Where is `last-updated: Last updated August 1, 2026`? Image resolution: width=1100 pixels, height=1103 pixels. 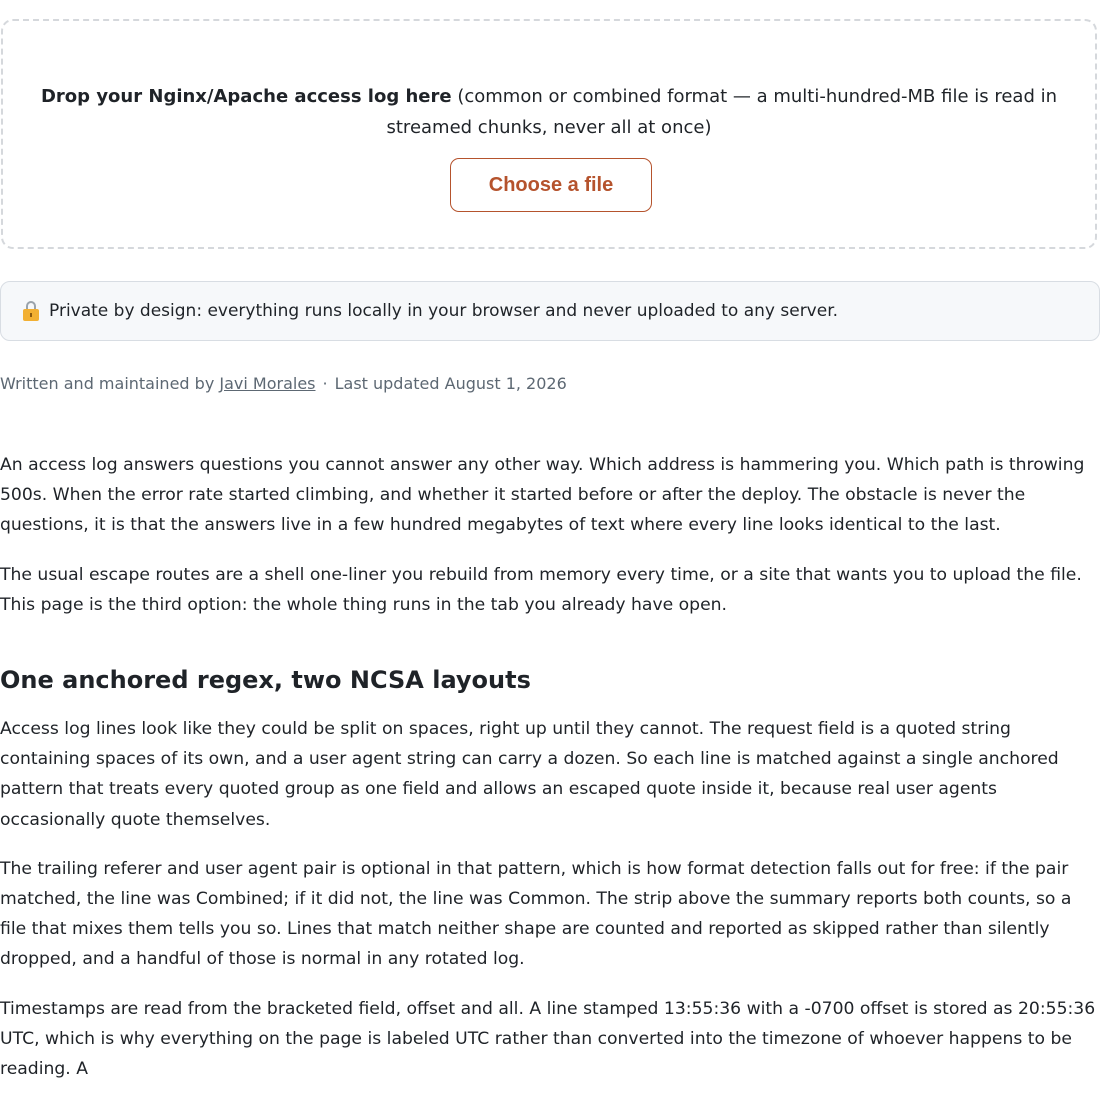 last-updated: Last updated August 1, 2026 is located at coordinates (450, 383).